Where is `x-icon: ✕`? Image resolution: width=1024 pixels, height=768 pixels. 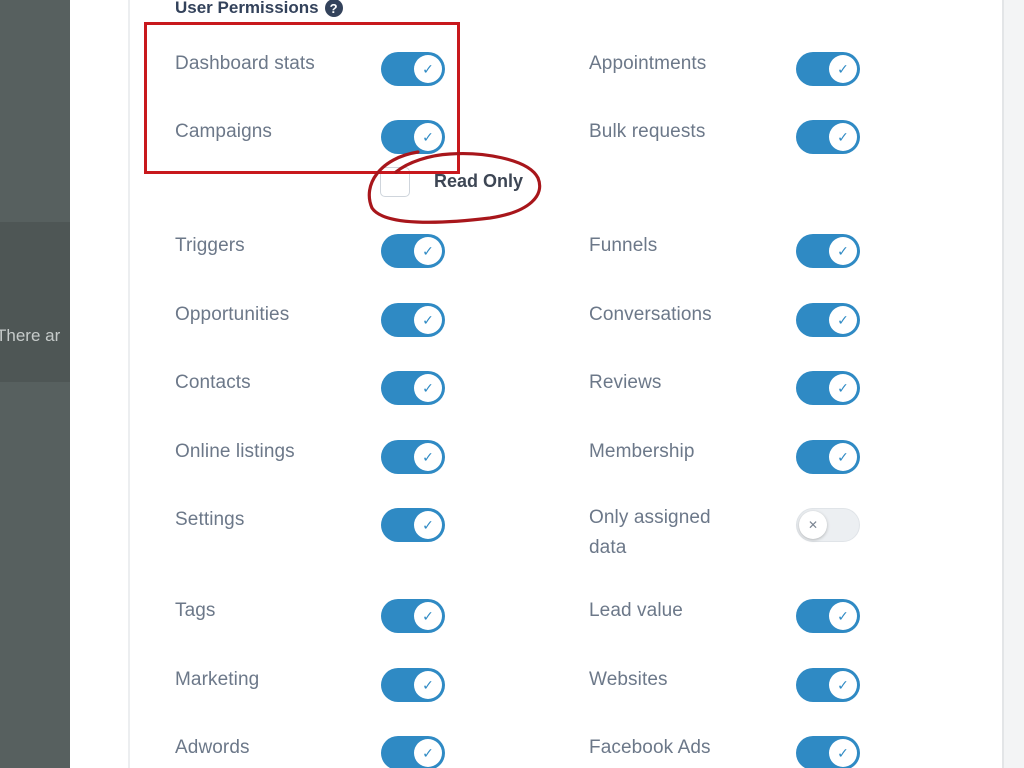
x-icon: ✕ is located at coordinates (813, 525).